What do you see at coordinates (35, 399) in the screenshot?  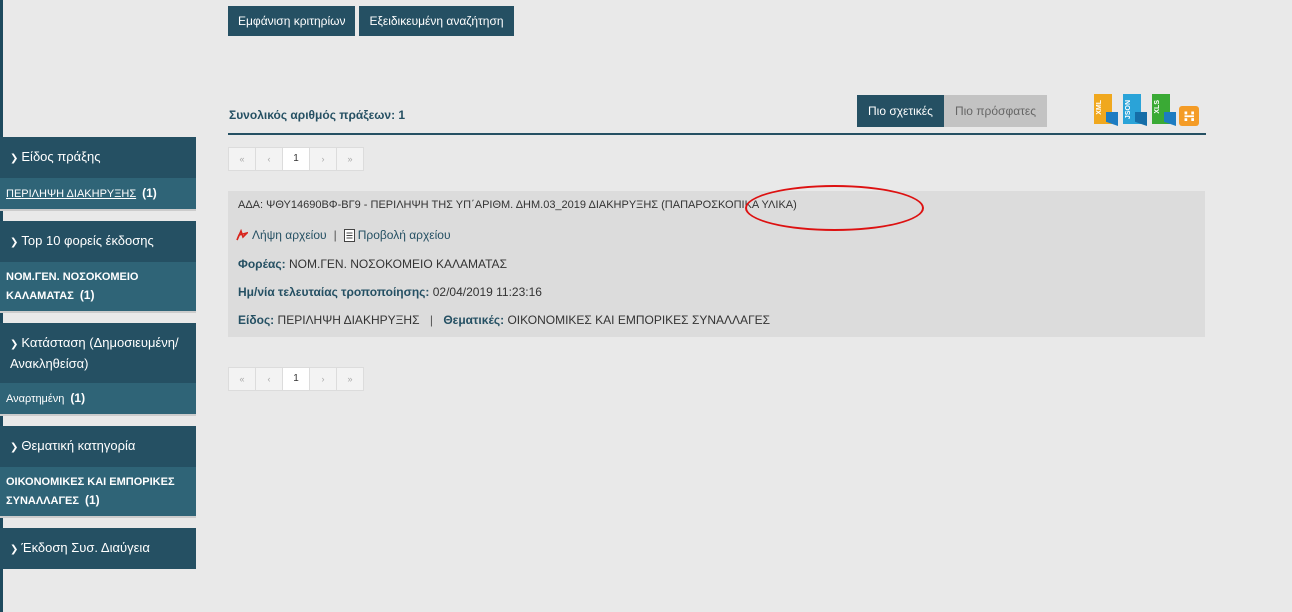 I see `facet-item-link: Αναρτημένη` at bounding box center [35, 399].